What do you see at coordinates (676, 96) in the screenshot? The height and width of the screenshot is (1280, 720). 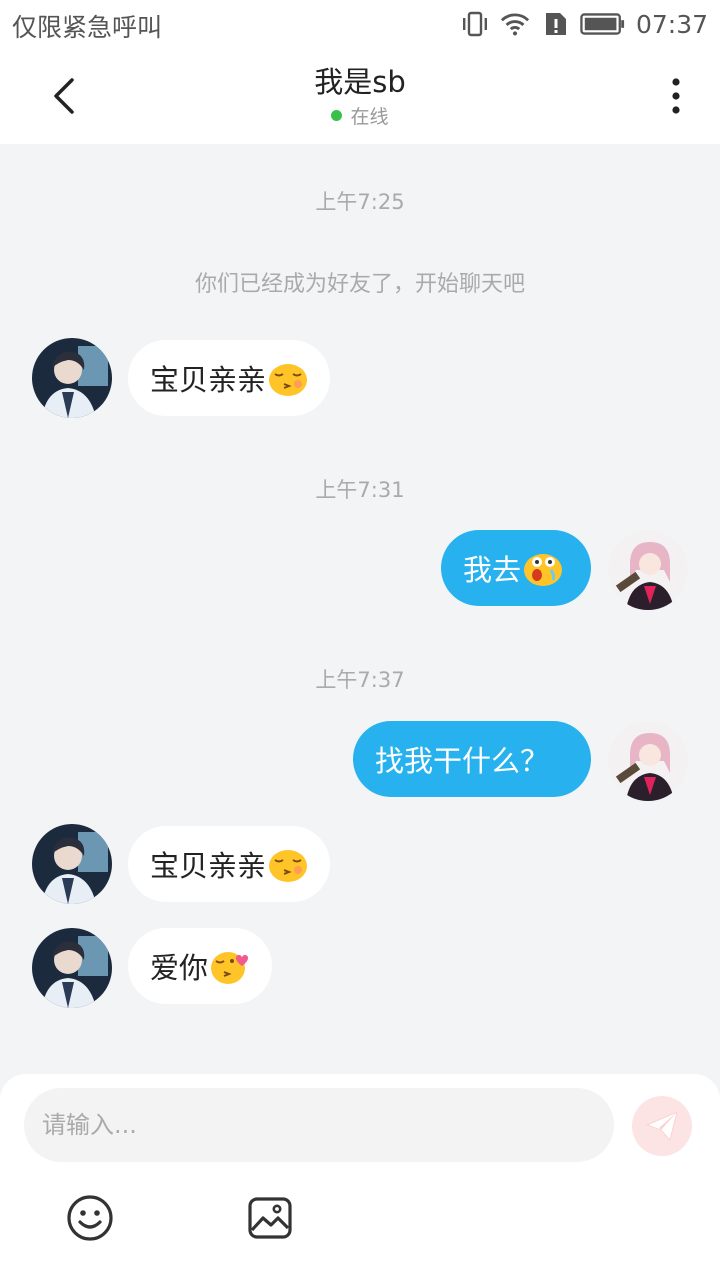 I see `more-options-icon` at bounding box center [676, 96].